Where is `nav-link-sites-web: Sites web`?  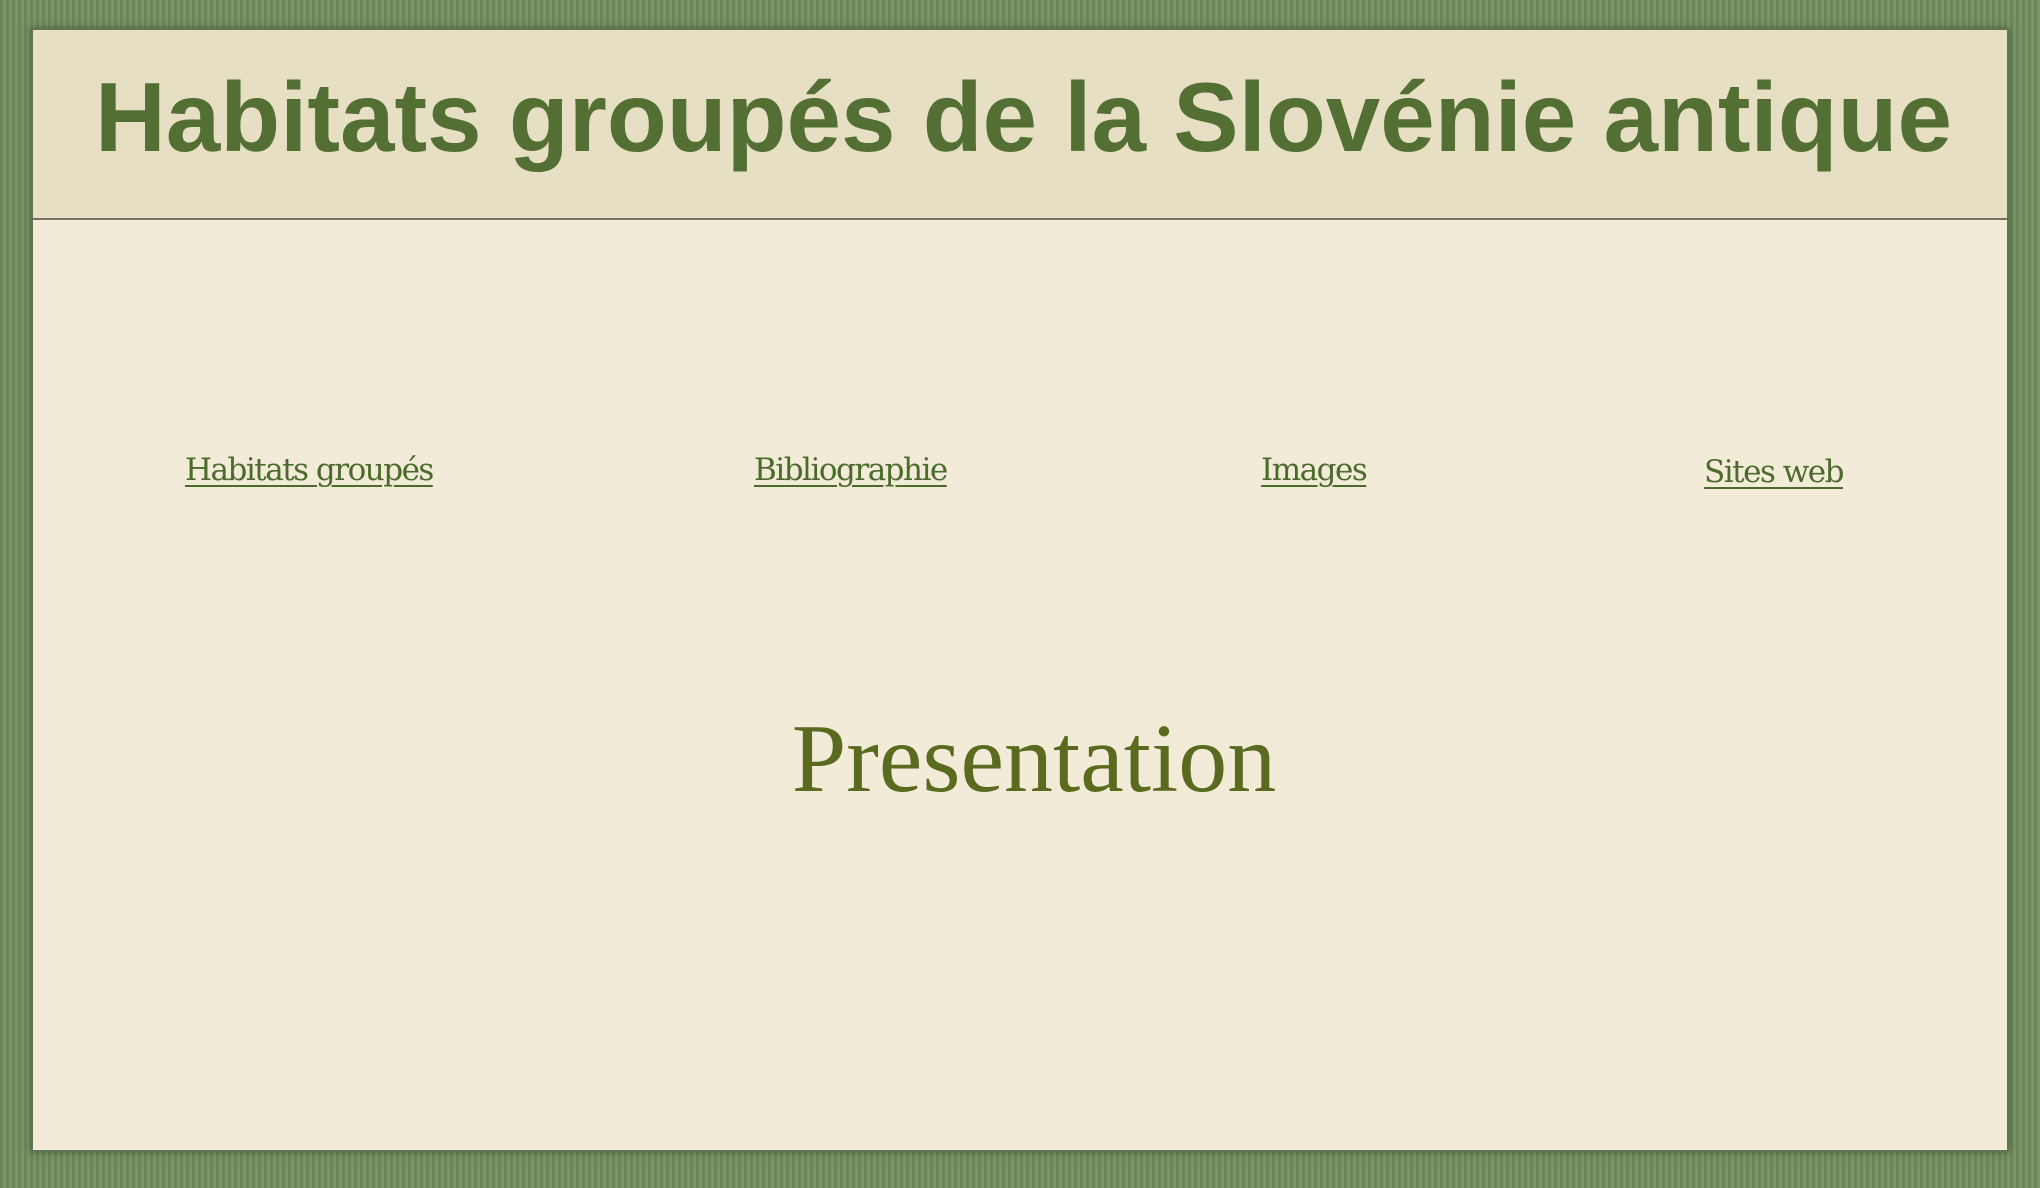
nav-link-sites-web: Sites web is located at coordinates (1774, 472).